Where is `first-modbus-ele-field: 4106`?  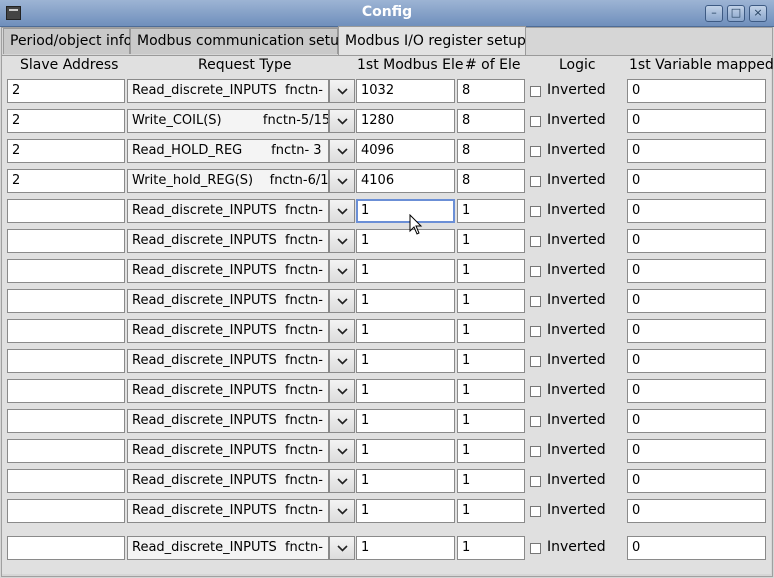
first-modbus-ele-field: 4106 is located at coordinates (405, 181).